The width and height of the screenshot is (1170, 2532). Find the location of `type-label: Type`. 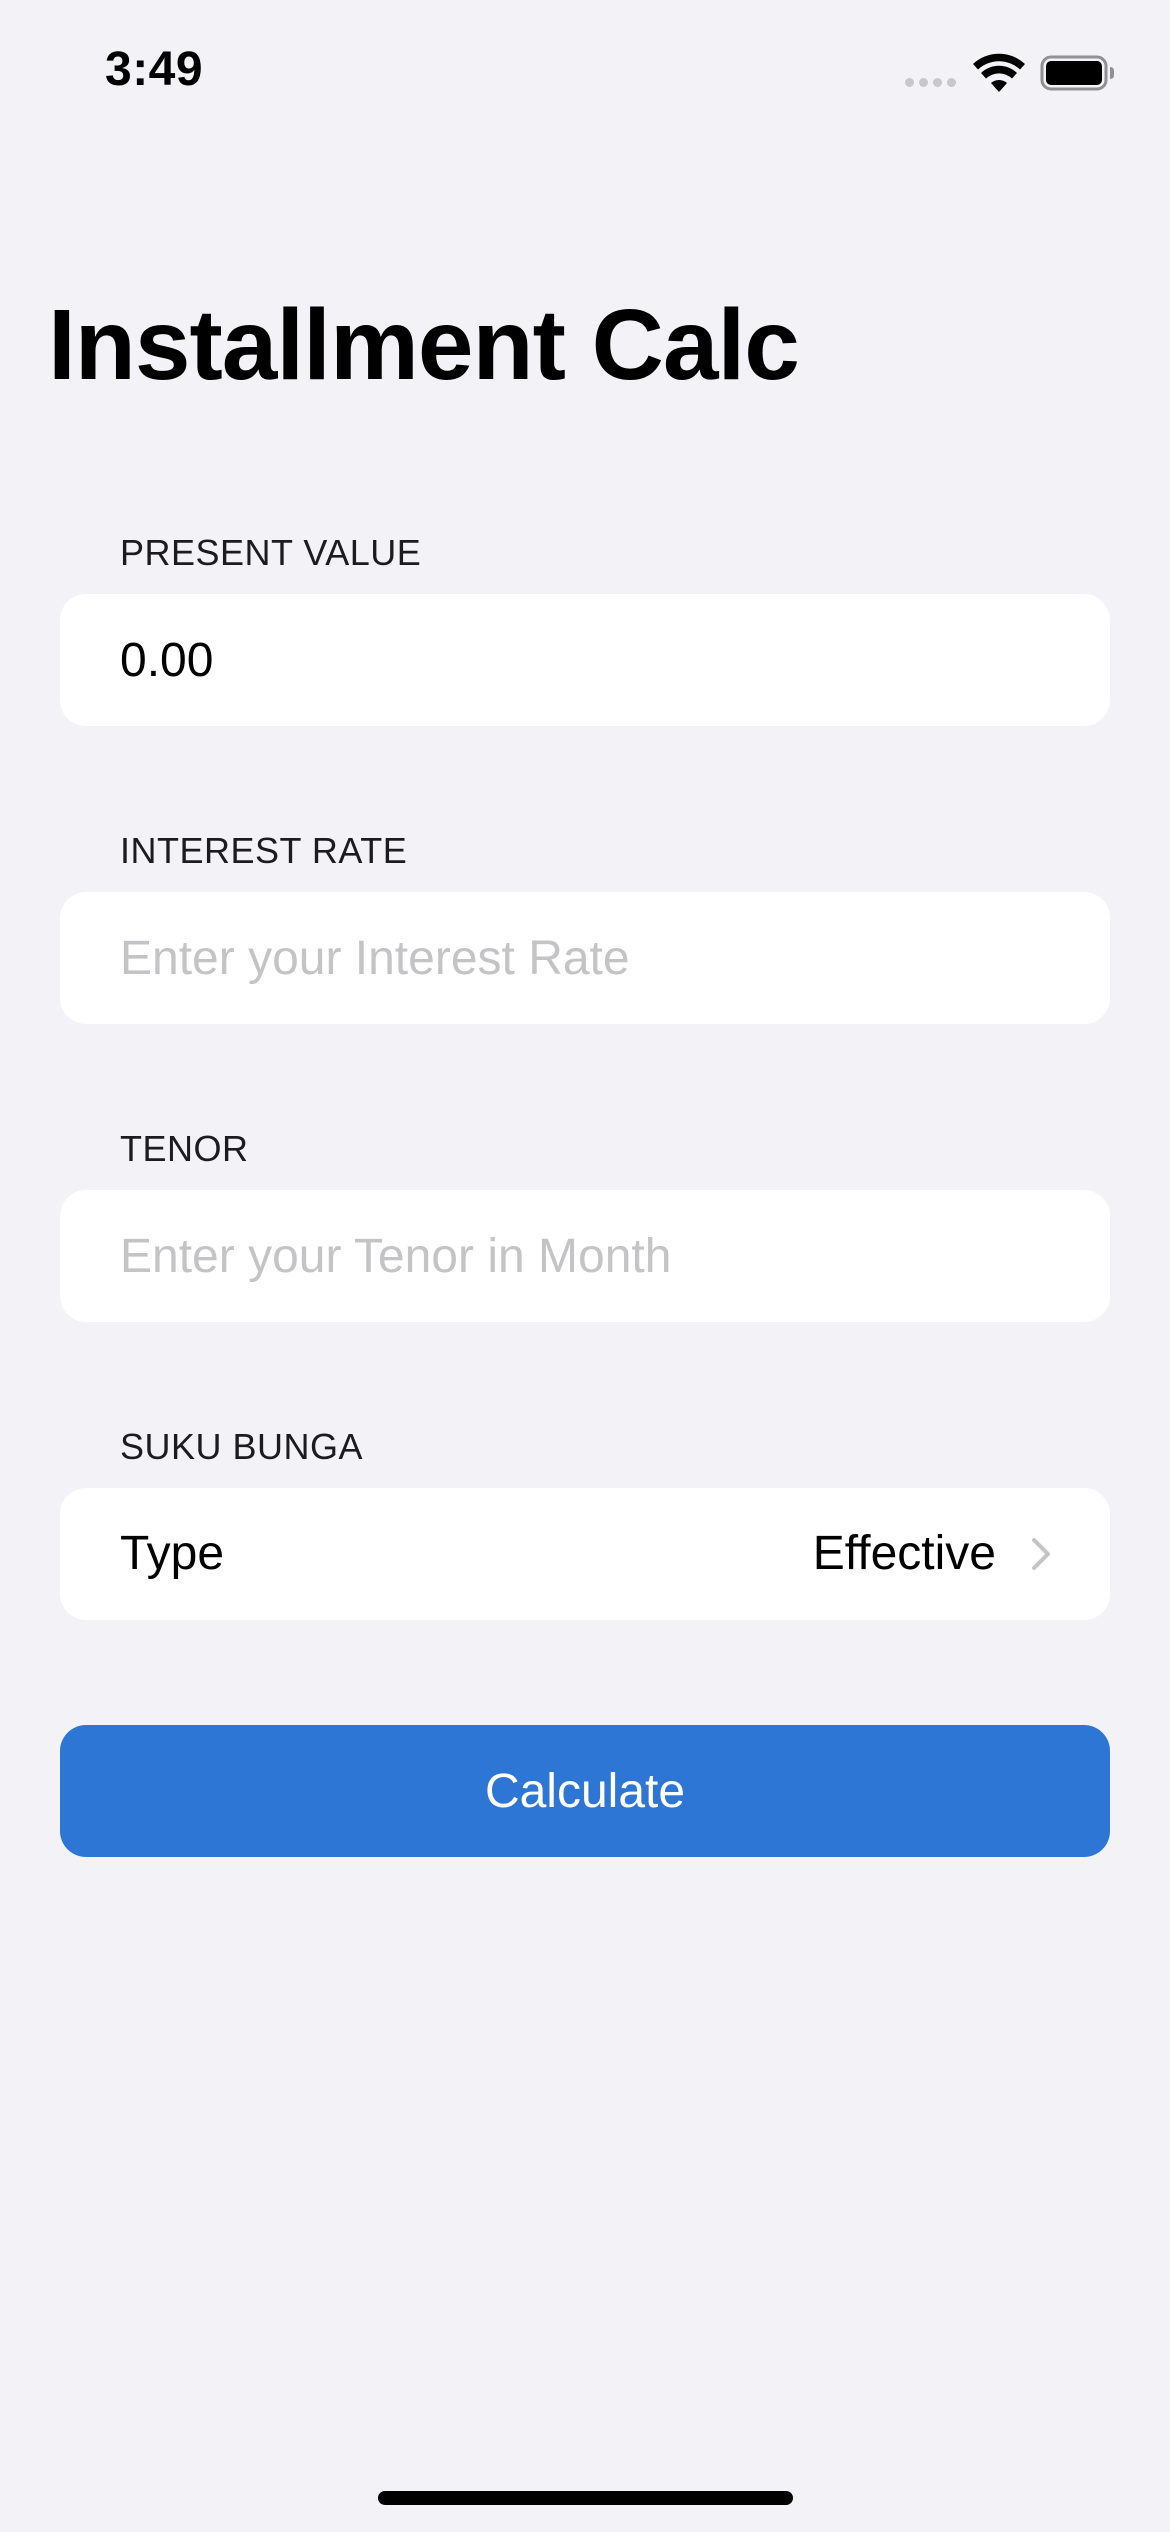

type-label: Type is located at coordinates (172, 1553).